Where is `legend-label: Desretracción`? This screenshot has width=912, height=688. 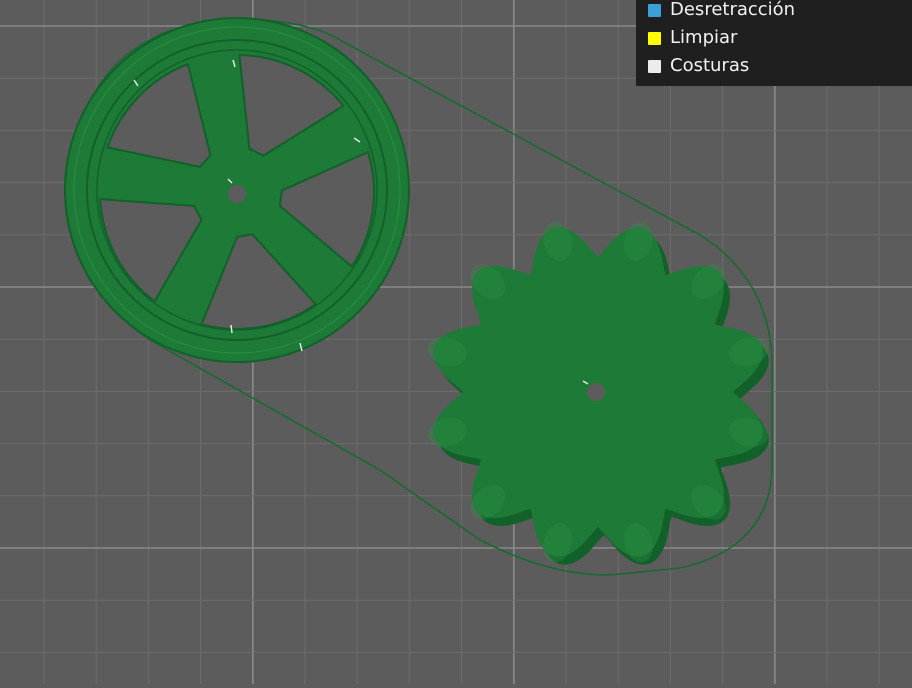 legend-label: Desretracción is located at coordinates (733, 10).